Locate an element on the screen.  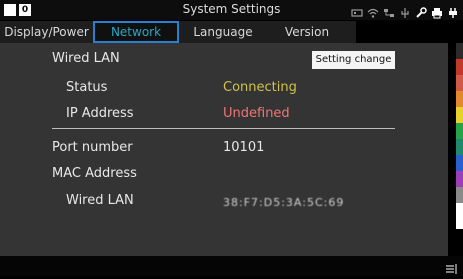
wifi-icon is located at coordinates (373, 11).